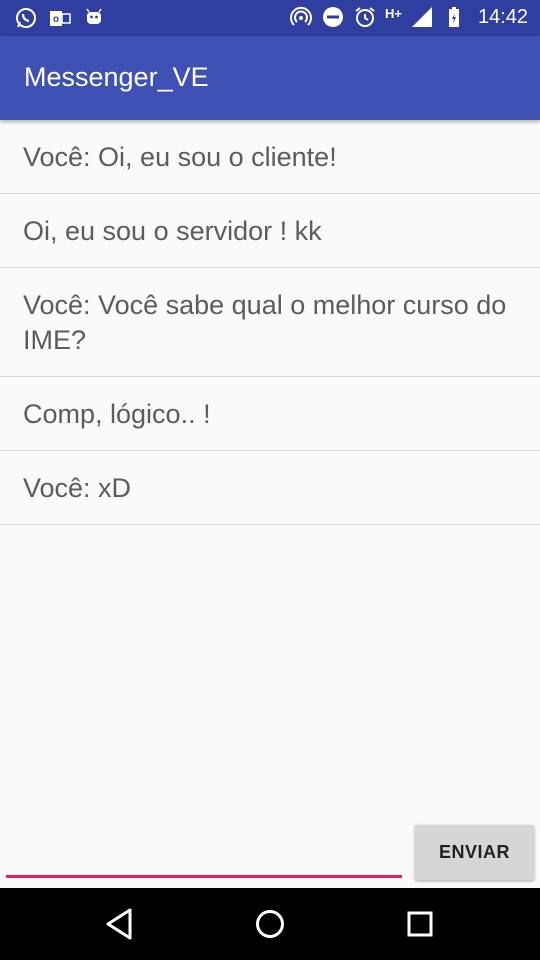 The width and height of the screenshot is (540, 960). I want to click on input-underline, so click(204, 876).